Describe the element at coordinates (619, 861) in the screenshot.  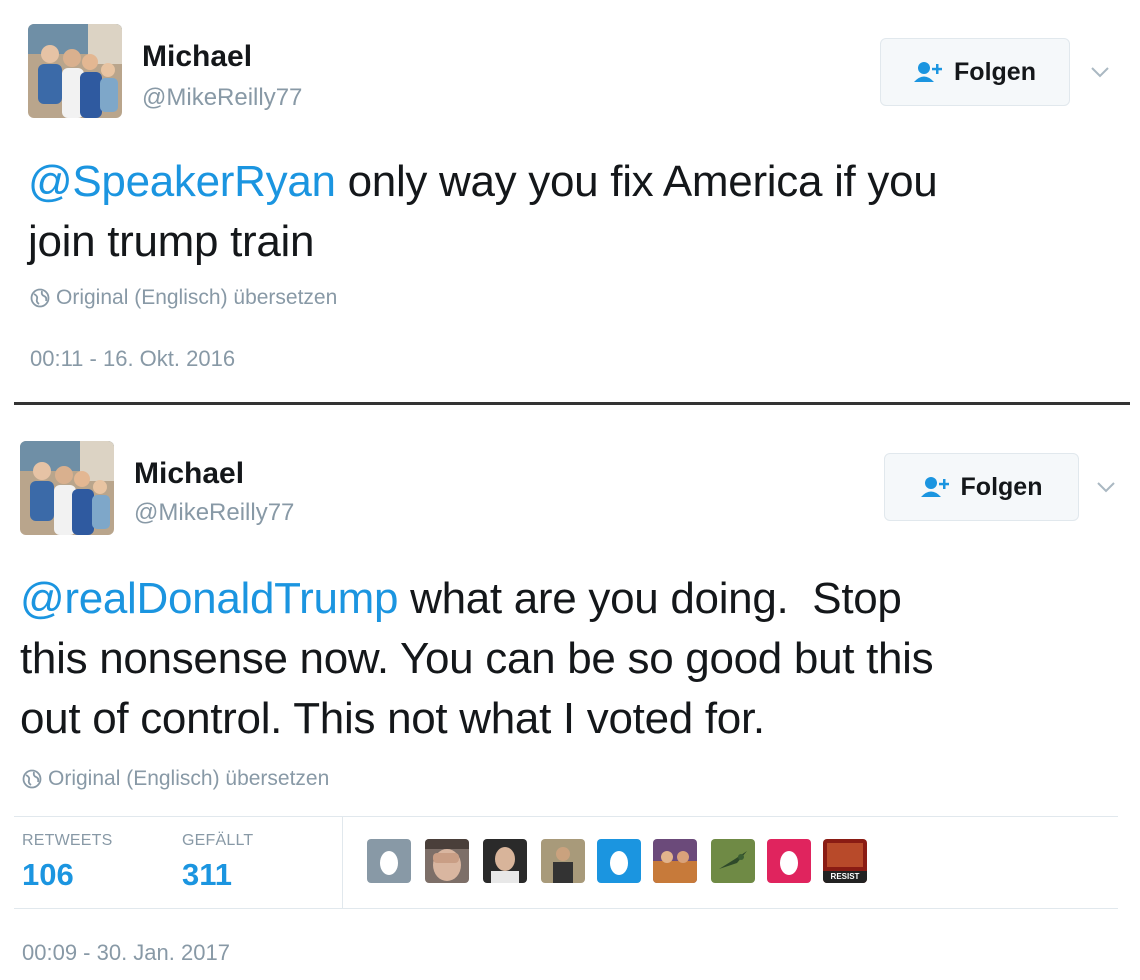
I see `liker-avatar-egg-blue` at that location.